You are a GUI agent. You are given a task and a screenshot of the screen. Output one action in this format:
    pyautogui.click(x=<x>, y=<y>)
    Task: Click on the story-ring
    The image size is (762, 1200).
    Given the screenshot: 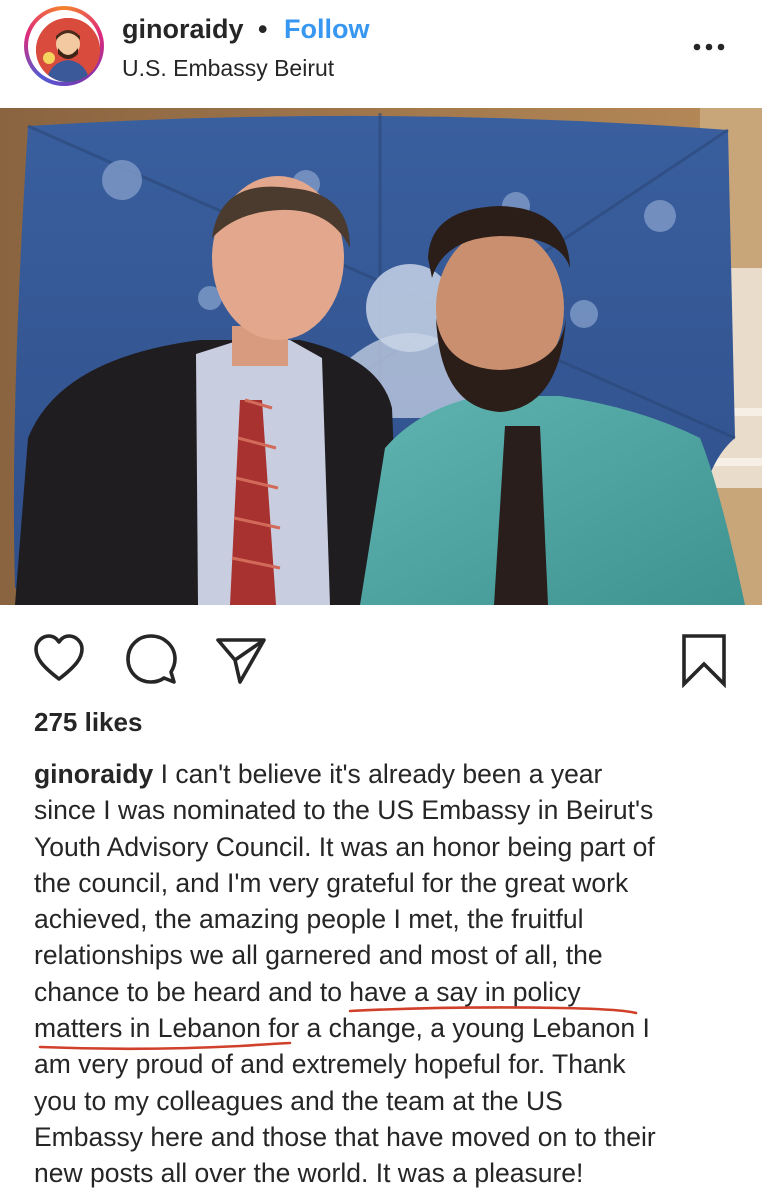 What is the action you would take?
    pyautogui.click(x=64, y=46)
    